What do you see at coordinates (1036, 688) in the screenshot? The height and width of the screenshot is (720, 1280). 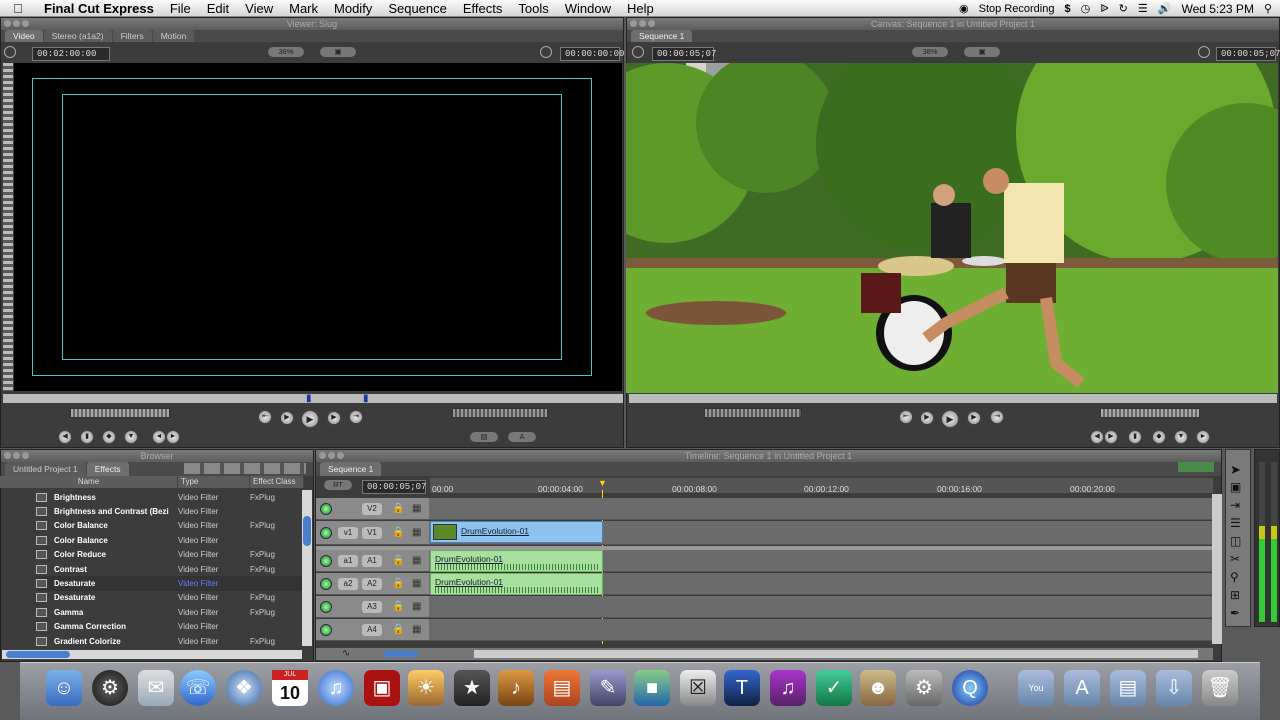 I see `youtube-folder-icon: You` at bounding box center [1036, 688].